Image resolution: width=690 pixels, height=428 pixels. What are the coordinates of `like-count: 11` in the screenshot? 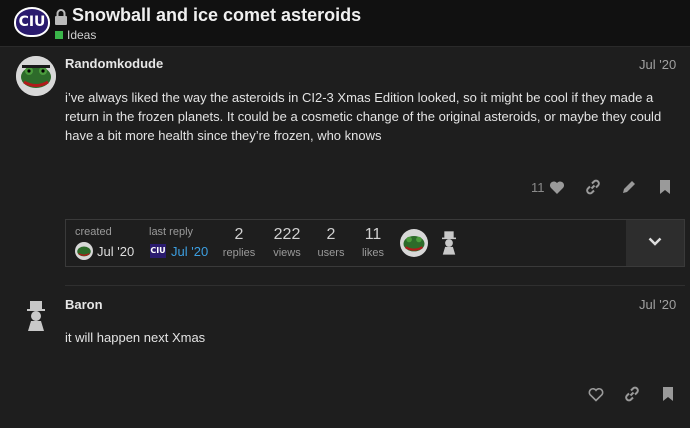 It's located at (538, 187).